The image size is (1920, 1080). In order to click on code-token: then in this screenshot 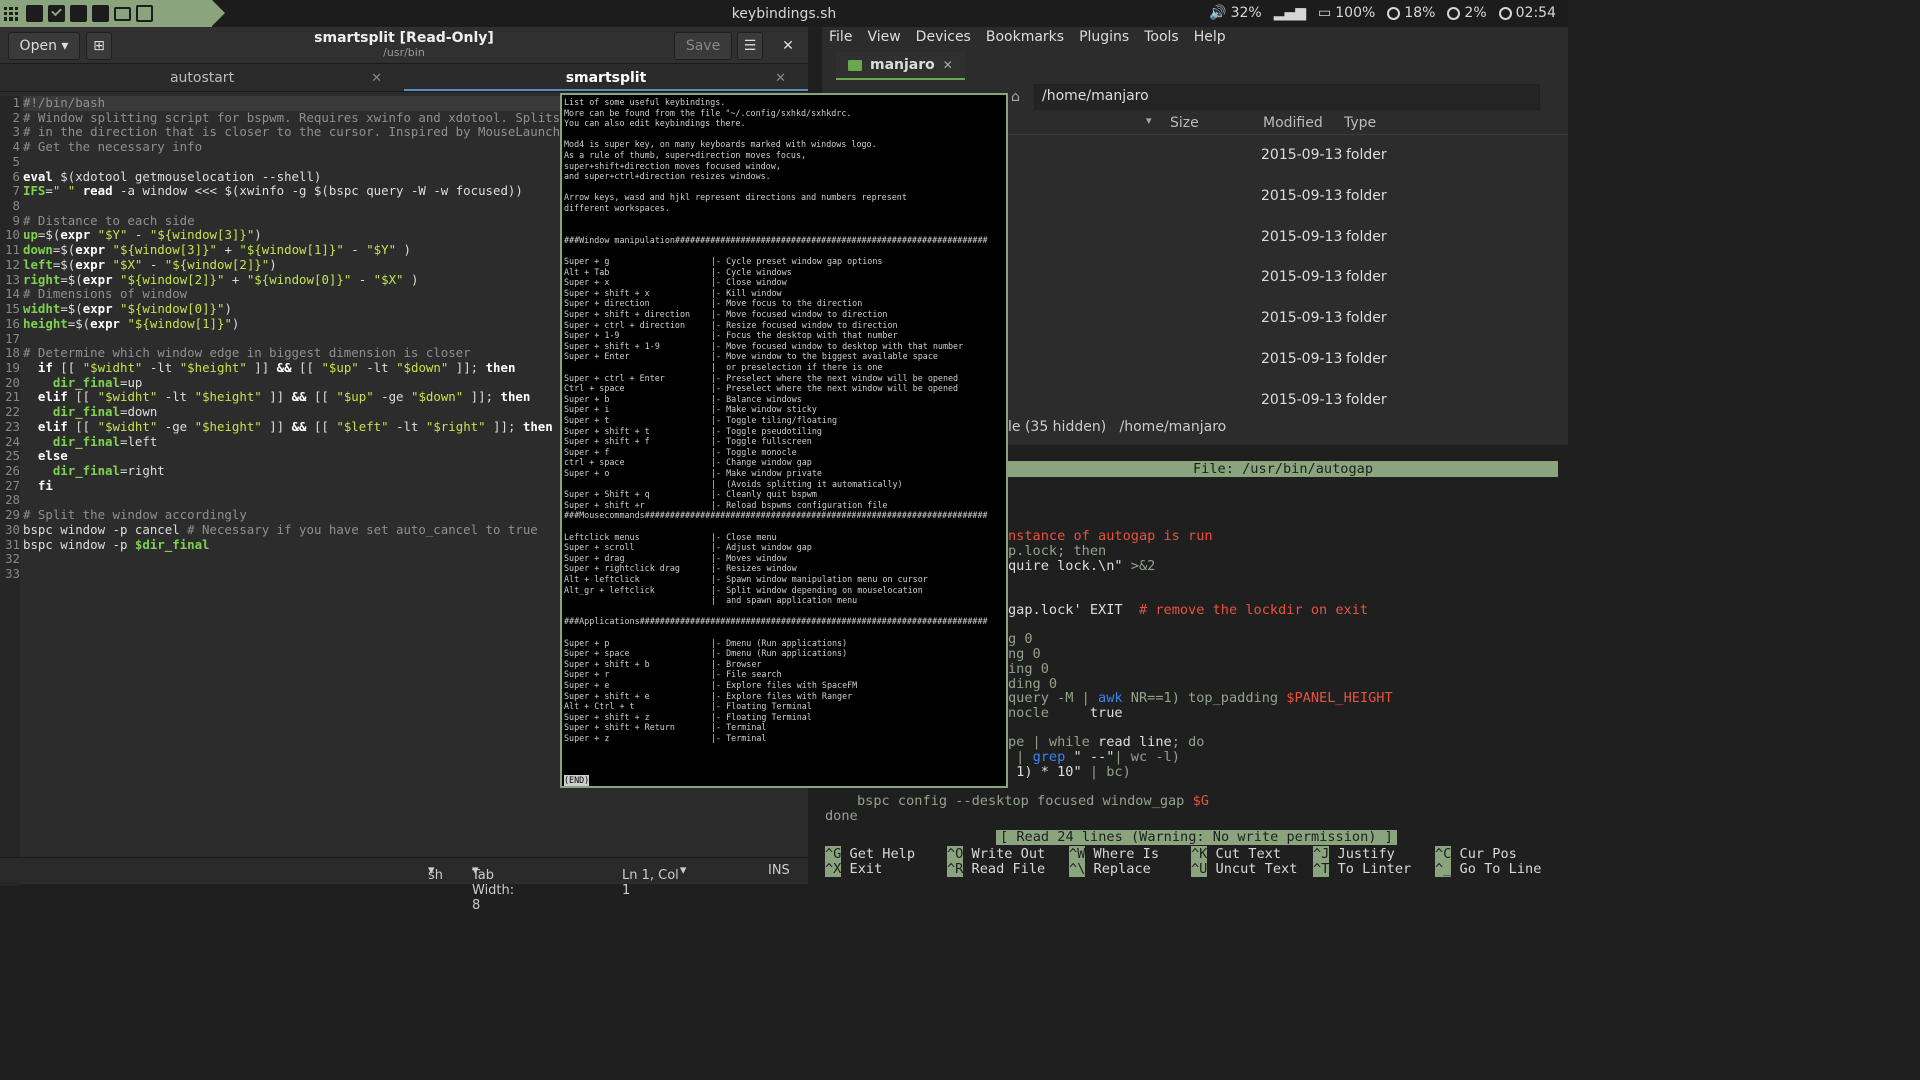, I will do `click(537, 426)`.